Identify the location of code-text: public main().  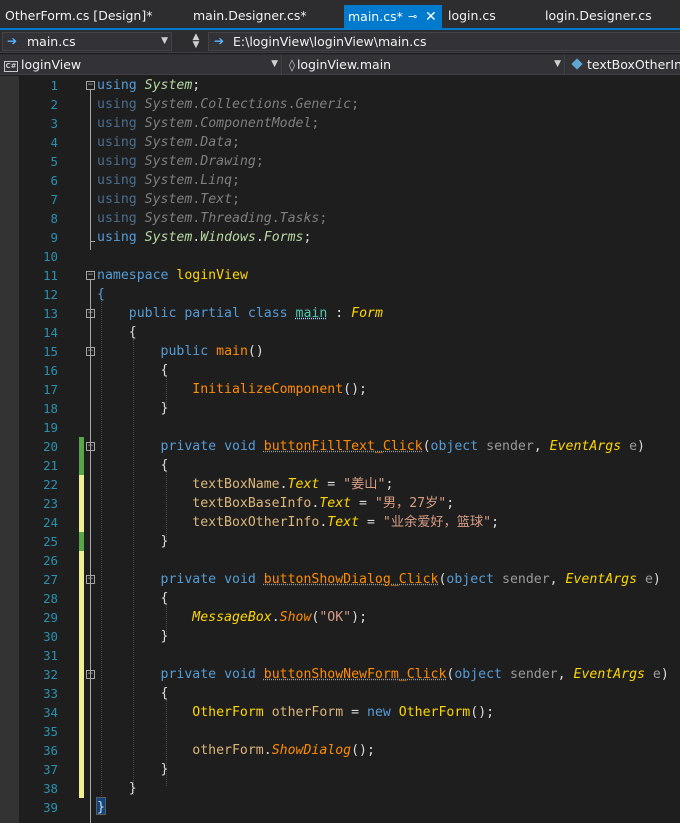
(212, 351).